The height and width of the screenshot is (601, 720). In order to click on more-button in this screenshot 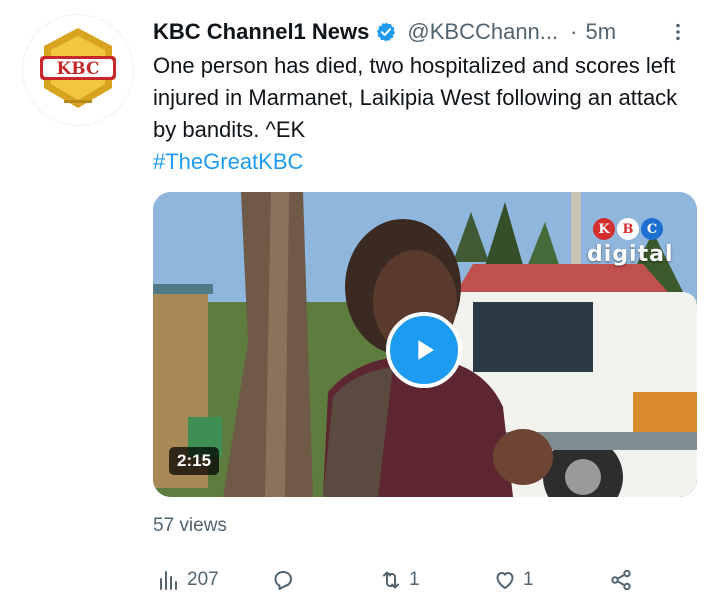, I will do `click(678, 32)`.